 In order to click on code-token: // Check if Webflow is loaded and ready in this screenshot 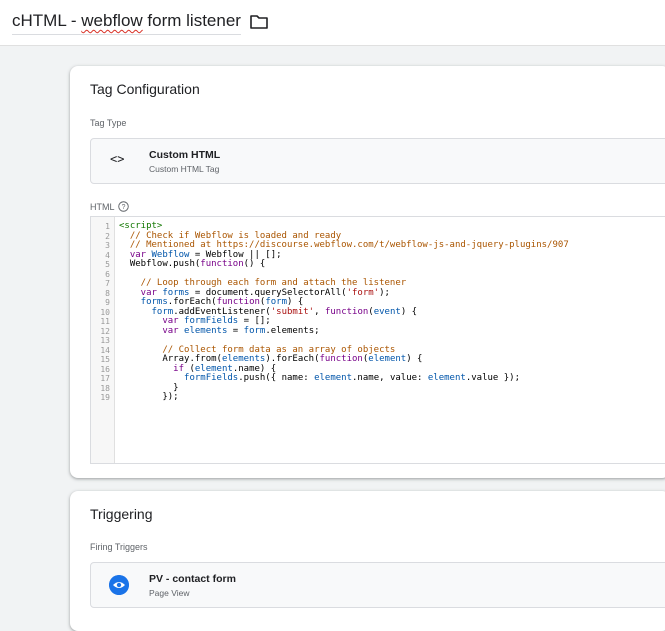, I will do `click(230, 235)`.